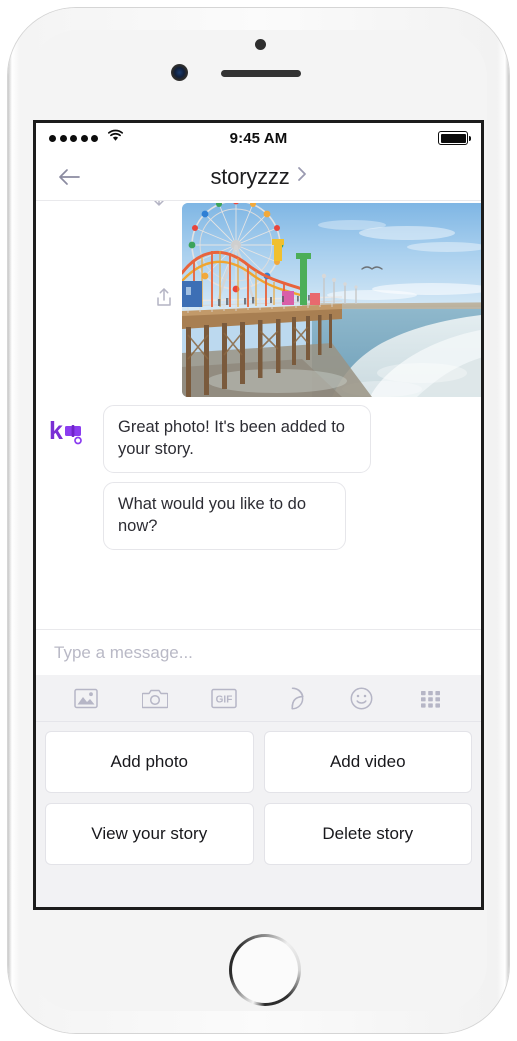  I want to click on page-title: storyzzz, so click(250, 176).